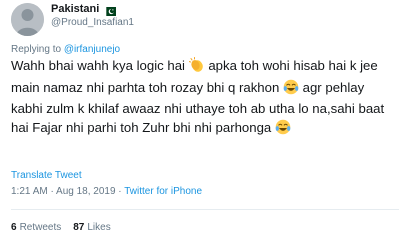 The image size is (407, 246). Describe the element at coordinates (99, 227) in the screenshot. I see `likes-label: Likes` at that location.